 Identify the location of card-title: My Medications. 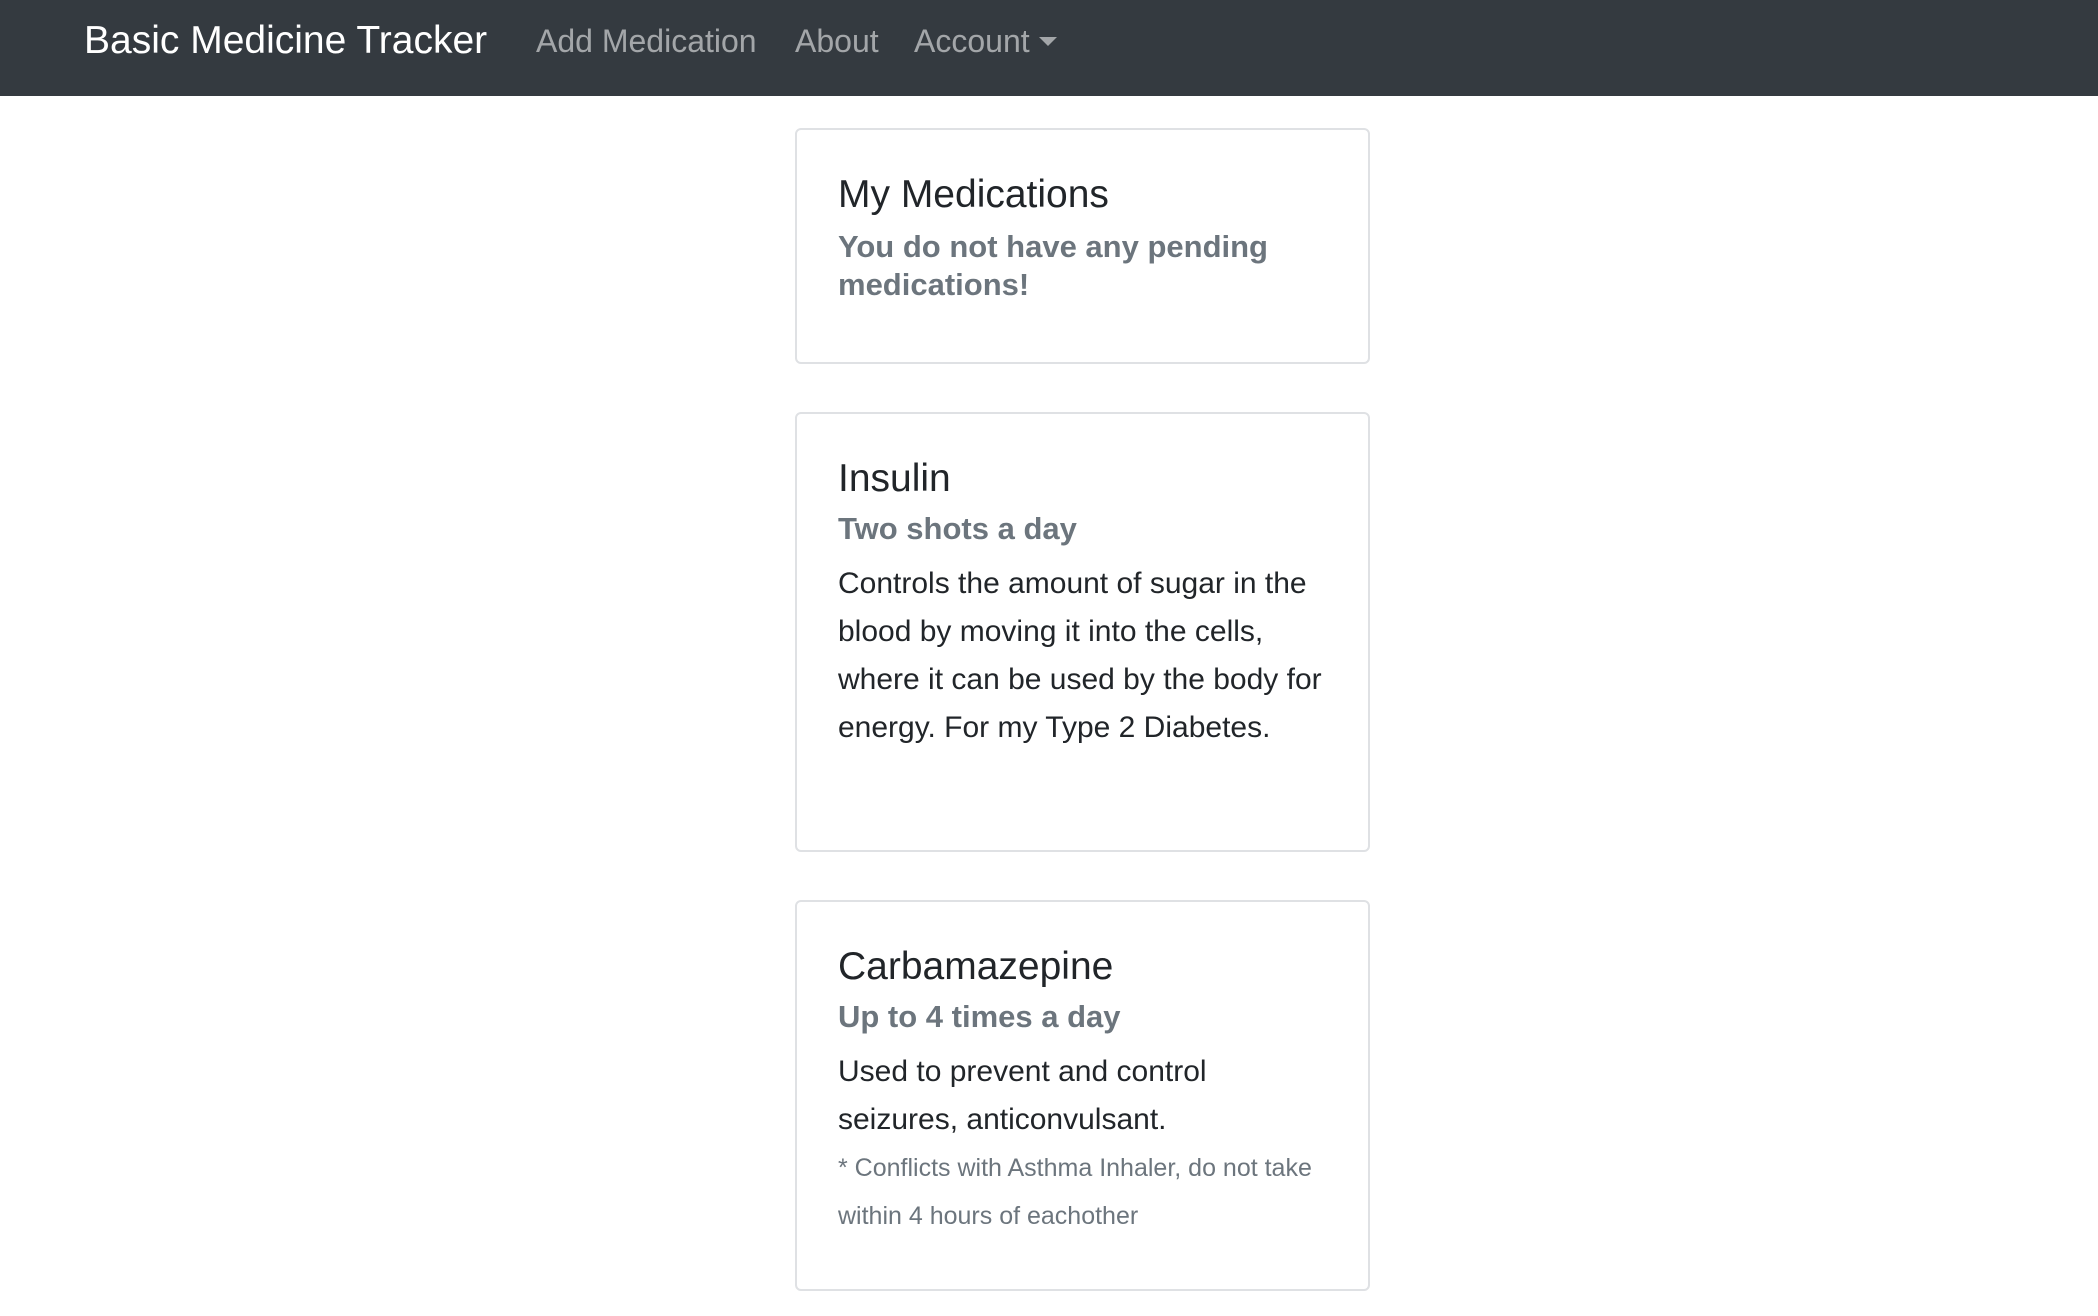
(973, 194).